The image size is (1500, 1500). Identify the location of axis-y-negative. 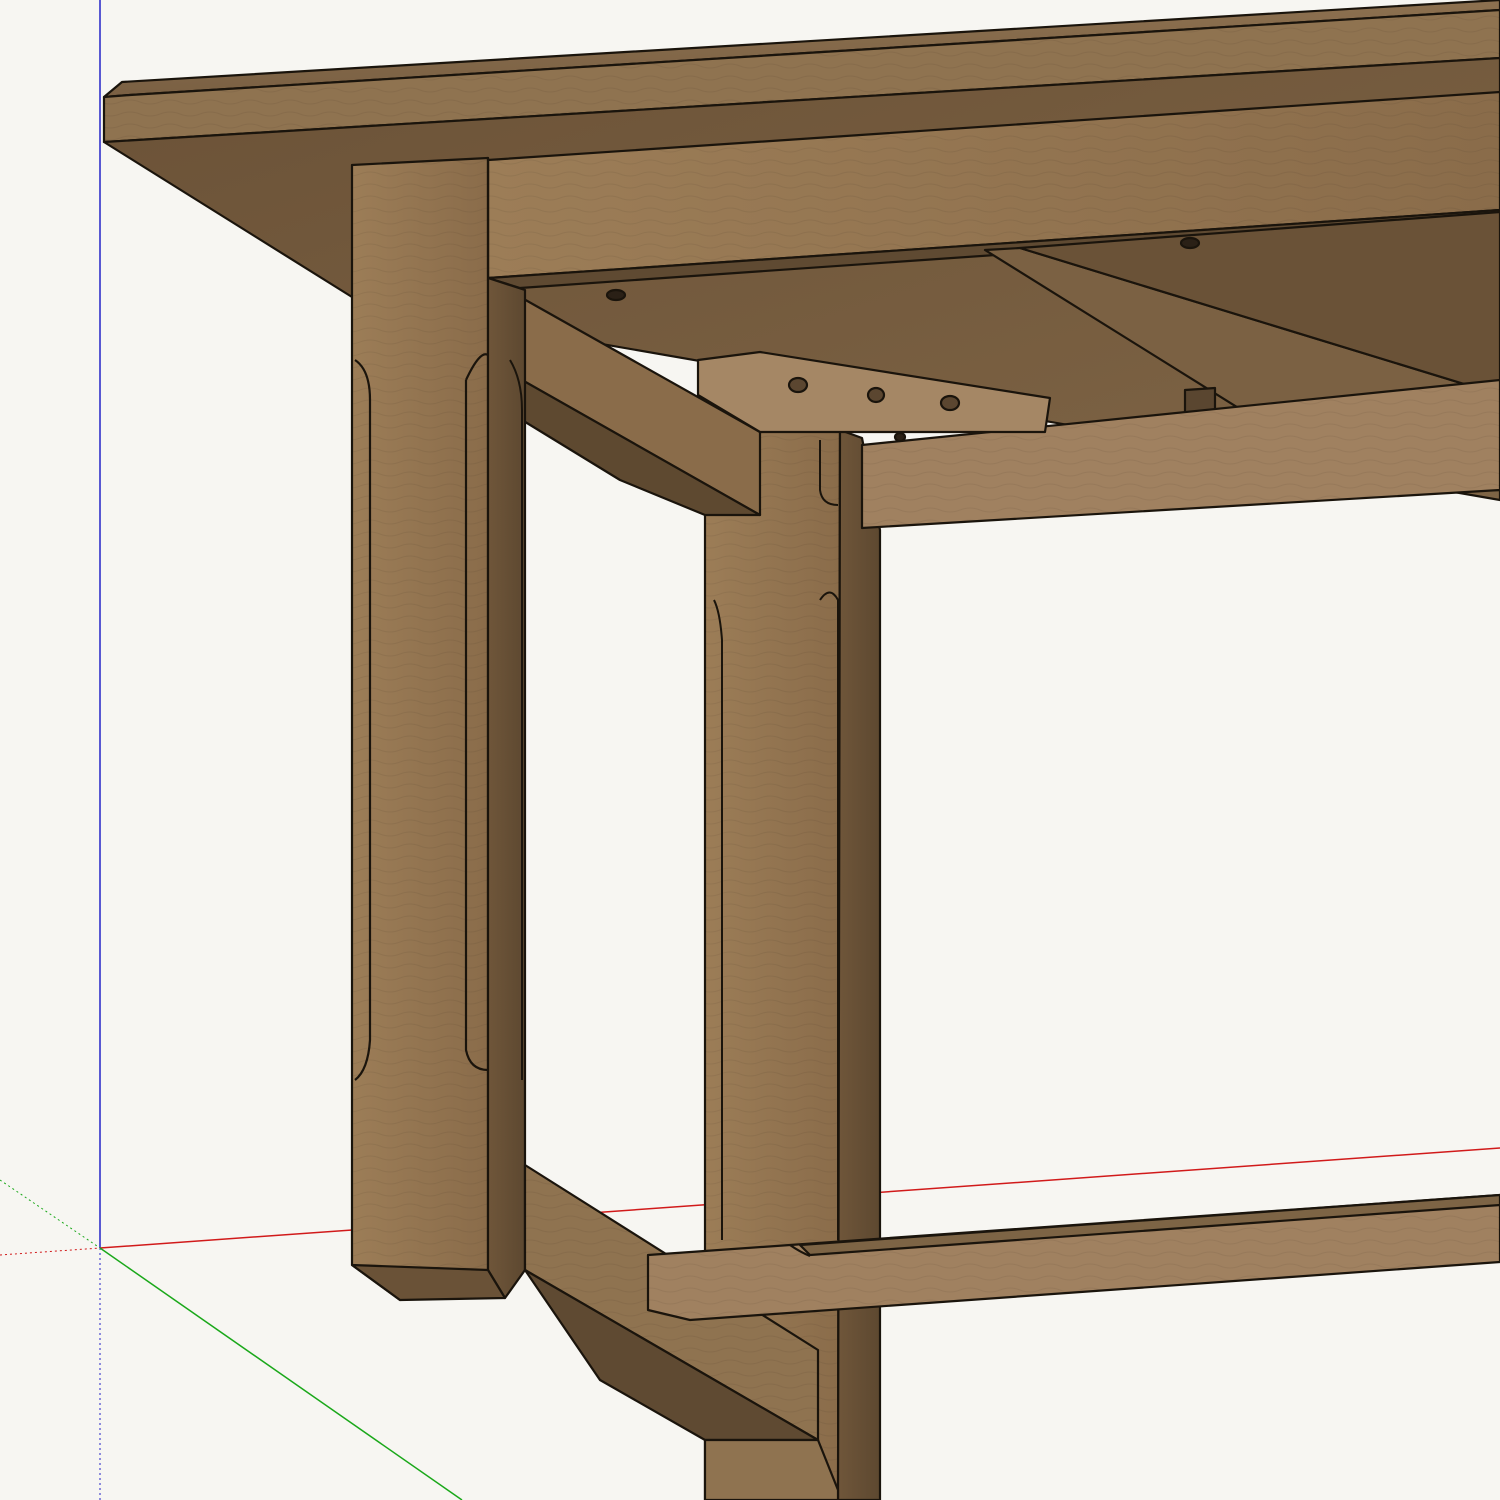
(50, 1214).